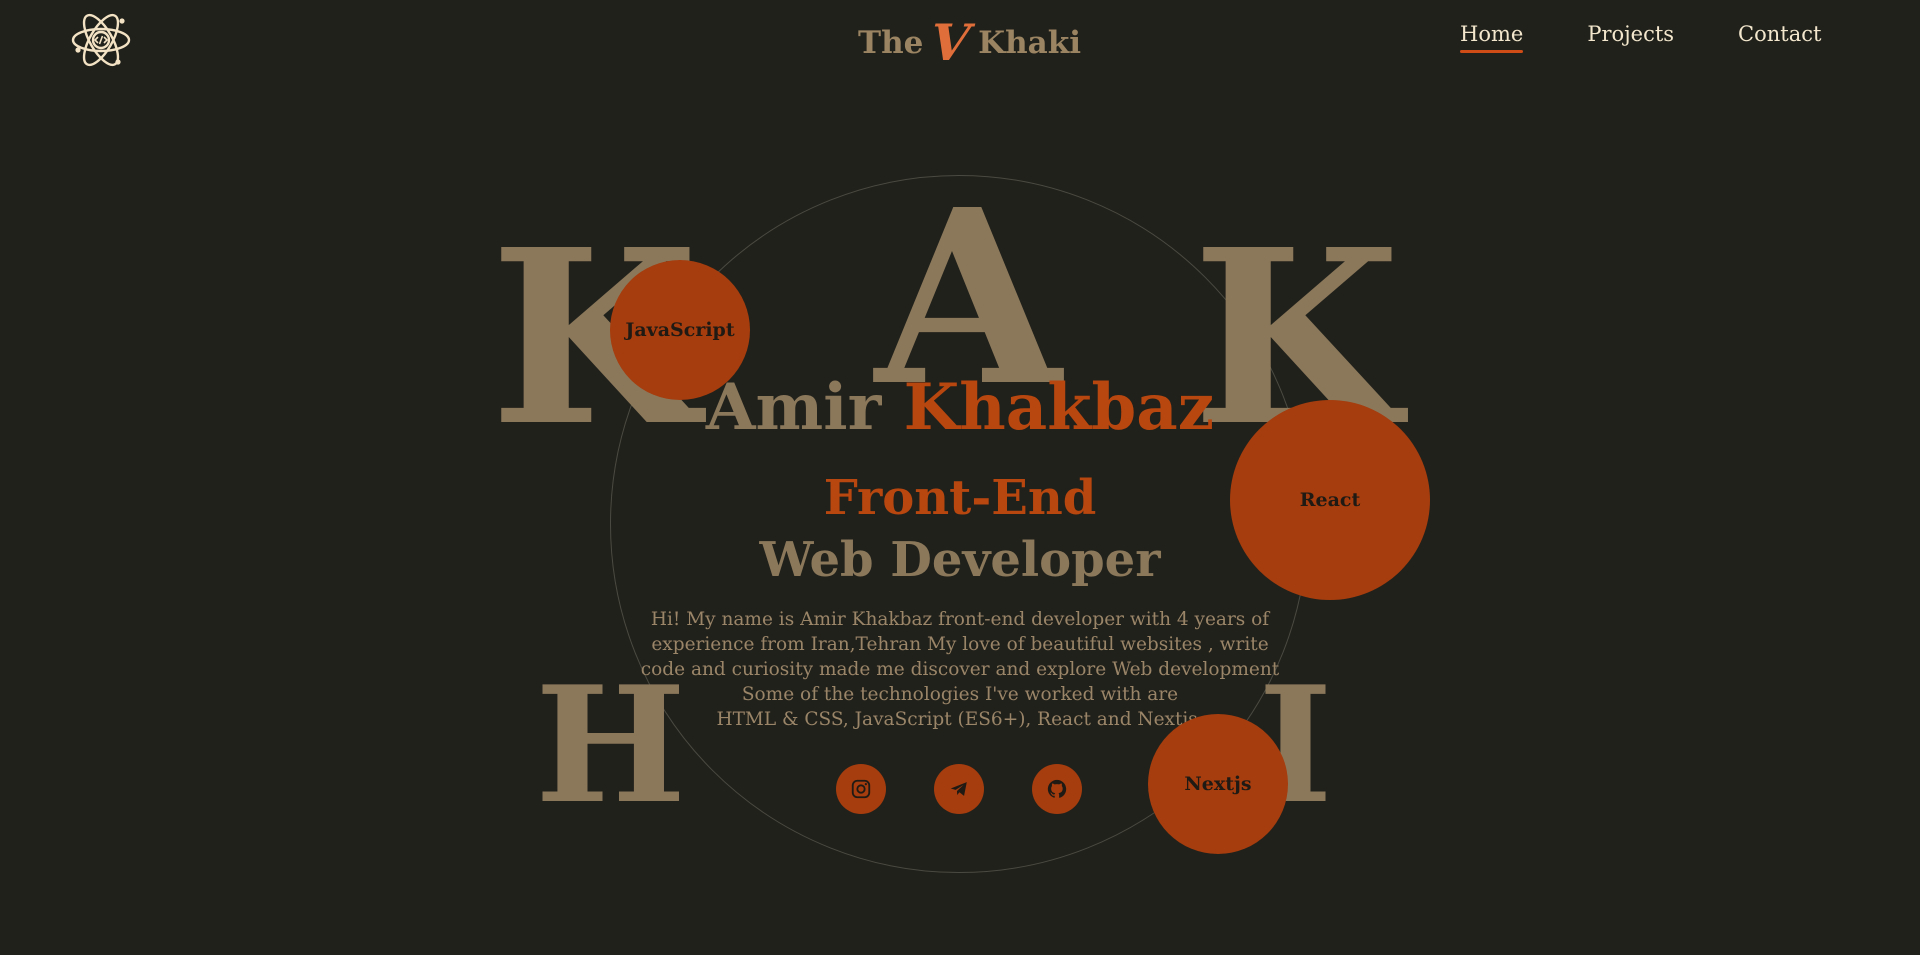 This screenshot has width=1920, height=955. What do you see at coordinates (960, 560) in the screenshot?
I see `role-web-developer: Web Developer` at bounding box center [960, 560].